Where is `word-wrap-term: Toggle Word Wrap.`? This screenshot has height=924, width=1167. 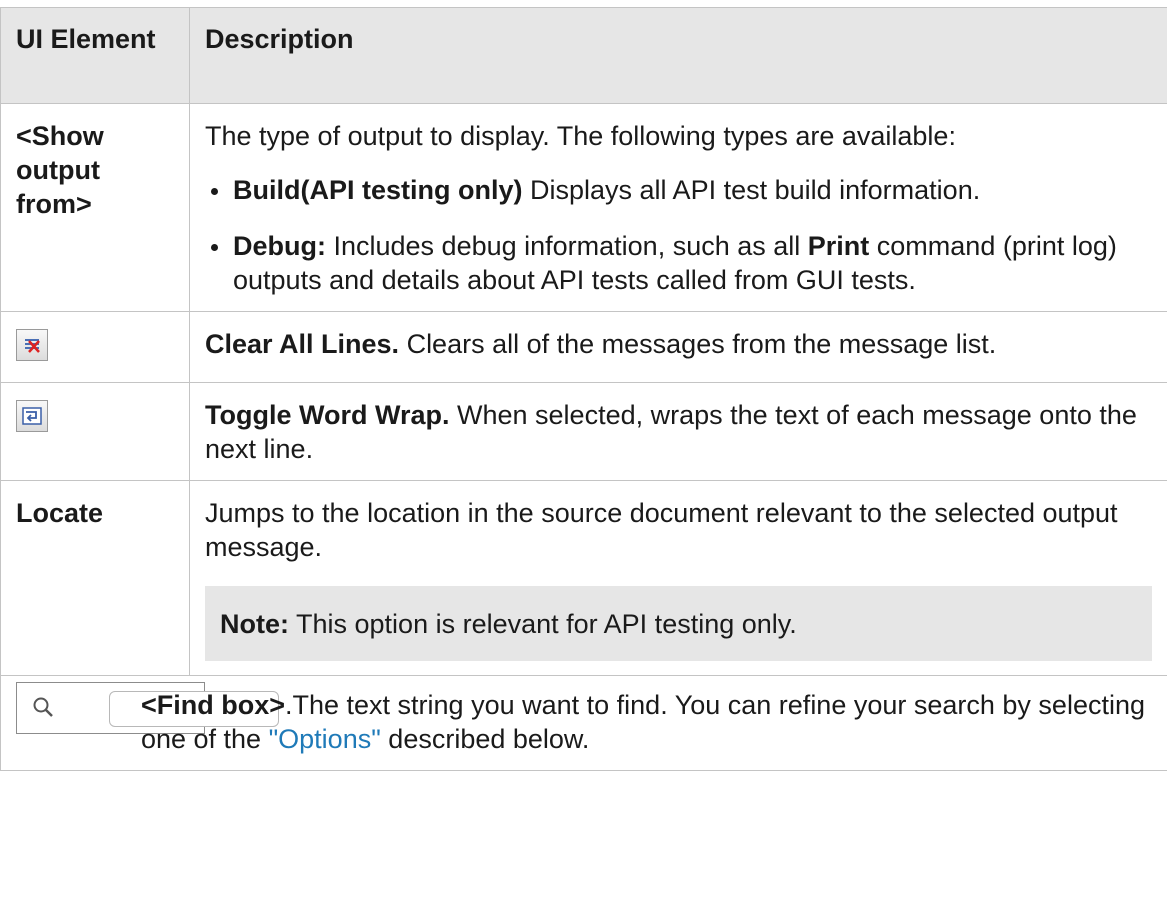
word-wrap-term: Toggle Word Wrap. is located at coordinates (327, 415).